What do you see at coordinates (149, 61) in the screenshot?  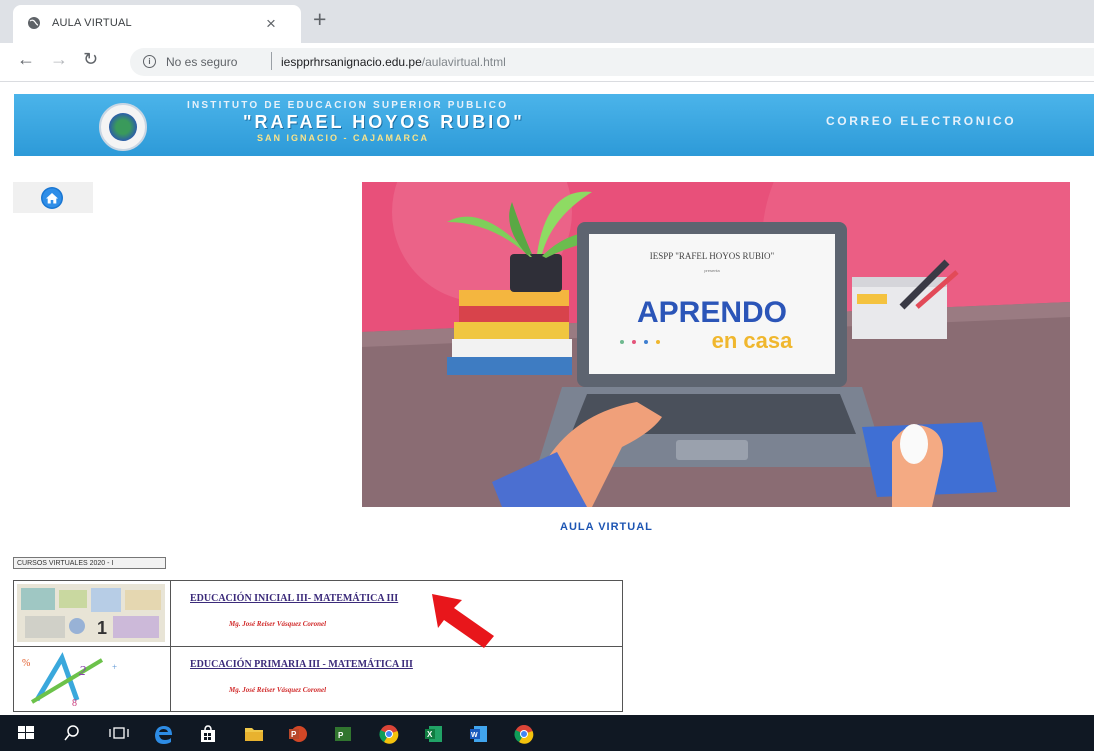 I see `info-icon: i` at bounding box center [149, 61].